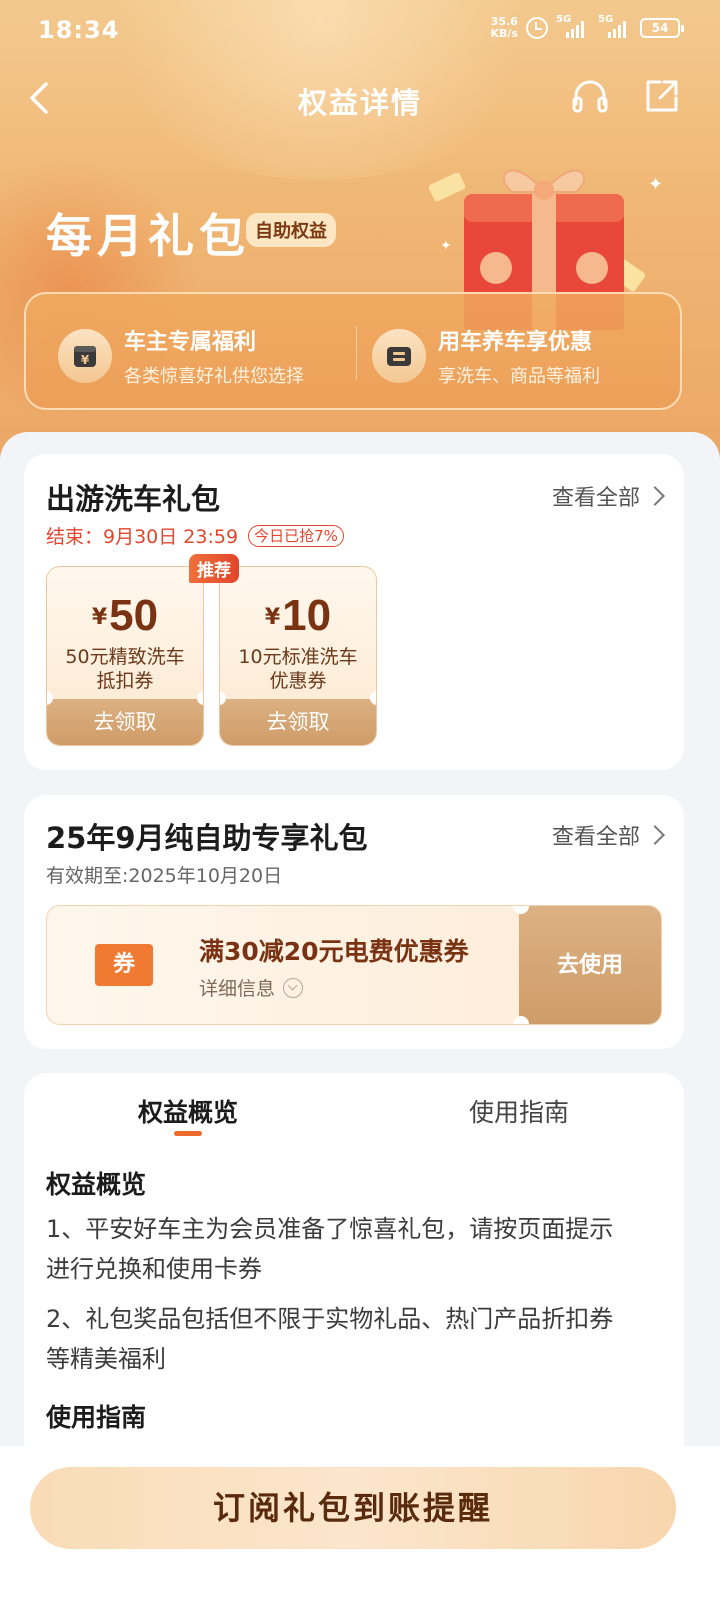  I want to click on alarm-icon, so click(537, 28).